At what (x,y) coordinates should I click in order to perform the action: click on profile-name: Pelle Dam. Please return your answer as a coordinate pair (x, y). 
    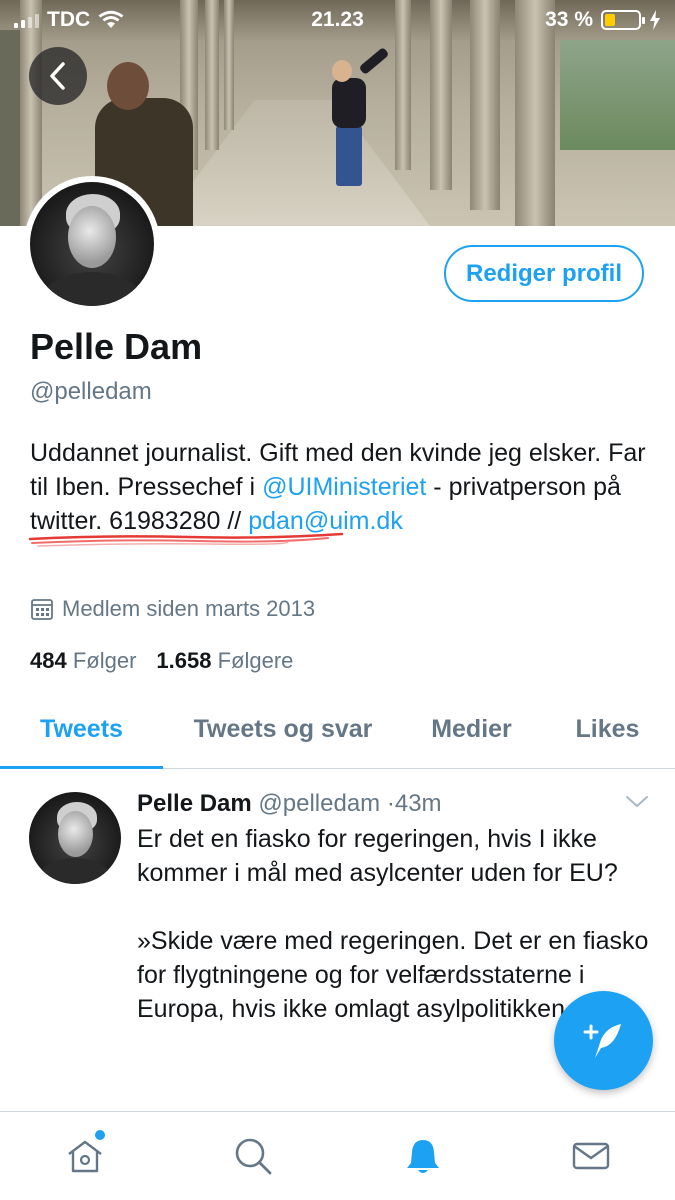
    Looking at the image, I should click on (116, 346).